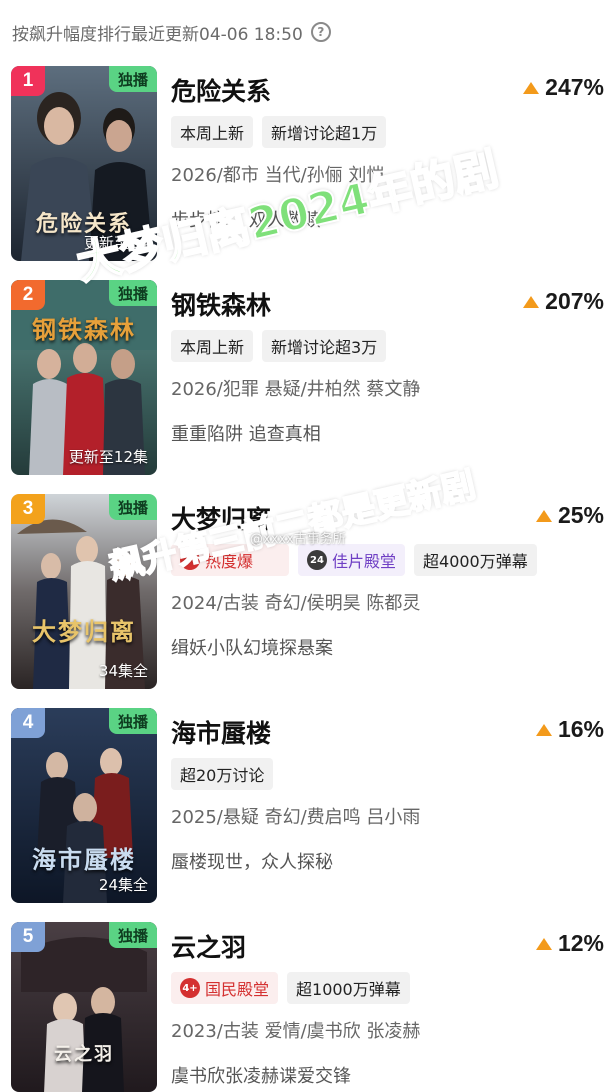  I want to click on help-icon: ?, so click(320, 32).